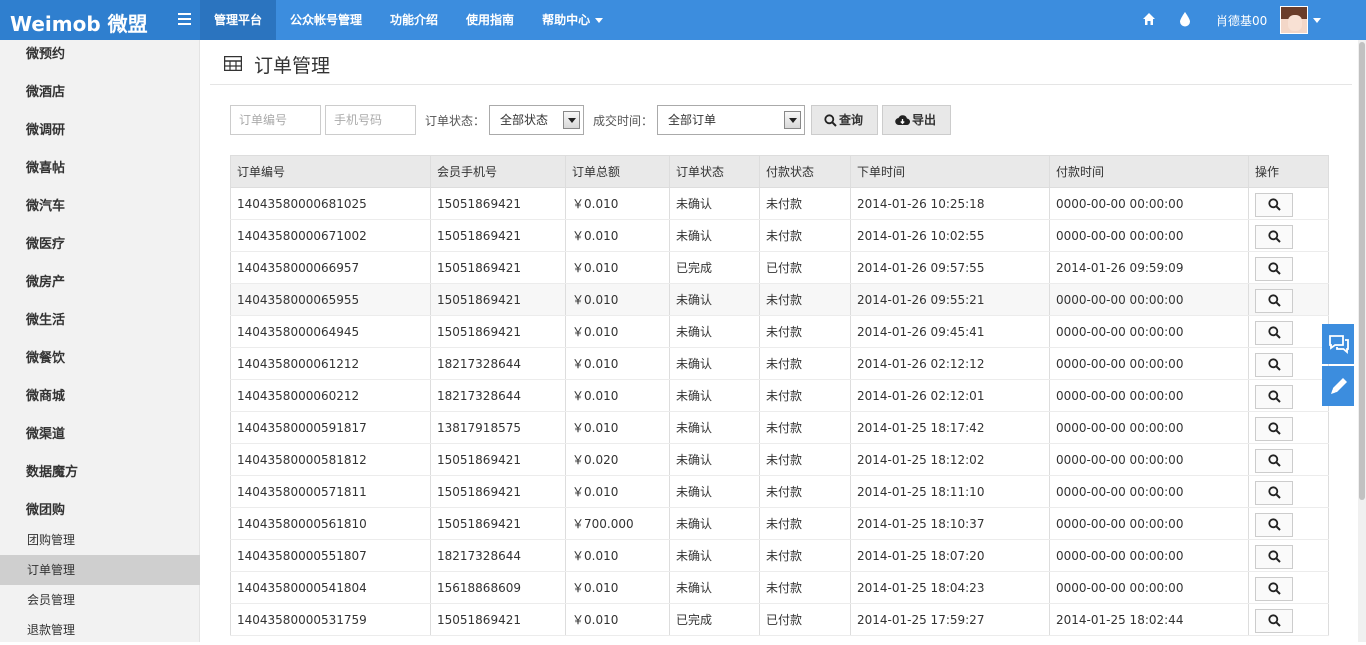 The width and height of the screenshot is (1366, 645). Describe the element at coordinates (498, 171) in the screenshot. I see `col-header-phone: 会员手机号` at that location.